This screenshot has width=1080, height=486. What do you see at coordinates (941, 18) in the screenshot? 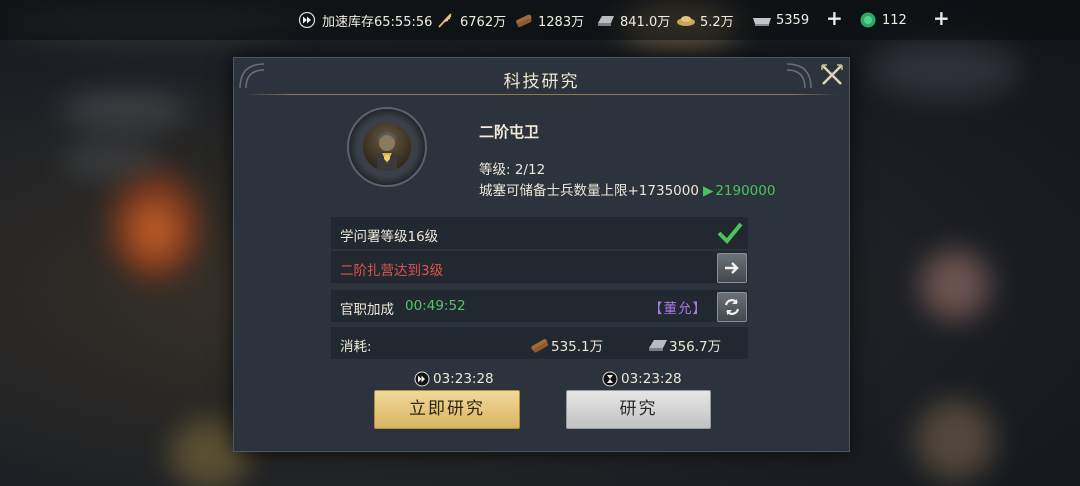
I see `add-jade-button: +` at bounding box center [941, 18].